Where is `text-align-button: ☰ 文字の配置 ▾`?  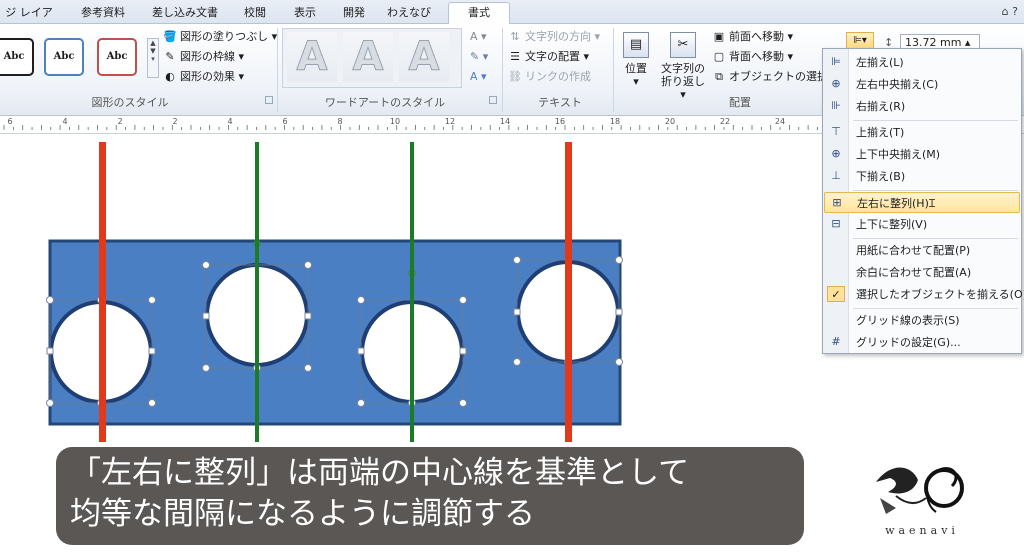
text-align-button: ☰ 文字の配置 ▾ is located at coordinates (548, 57).